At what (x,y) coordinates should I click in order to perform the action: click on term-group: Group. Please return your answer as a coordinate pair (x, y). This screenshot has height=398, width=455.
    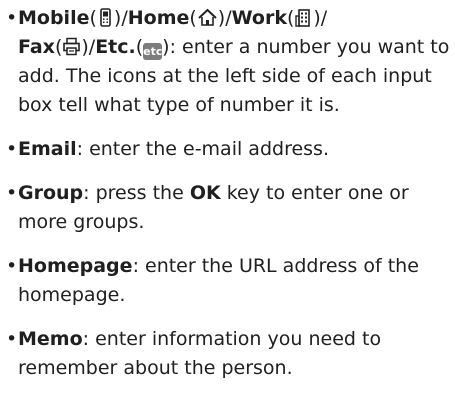
    Looking at the image, I should click on (51, 193).